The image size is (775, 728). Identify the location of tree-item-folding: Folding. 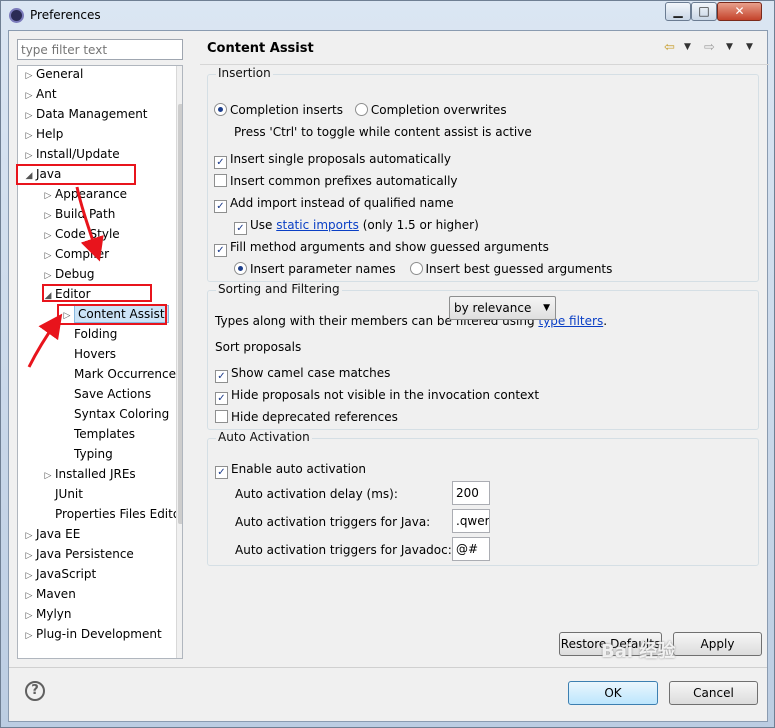
(88, 334).